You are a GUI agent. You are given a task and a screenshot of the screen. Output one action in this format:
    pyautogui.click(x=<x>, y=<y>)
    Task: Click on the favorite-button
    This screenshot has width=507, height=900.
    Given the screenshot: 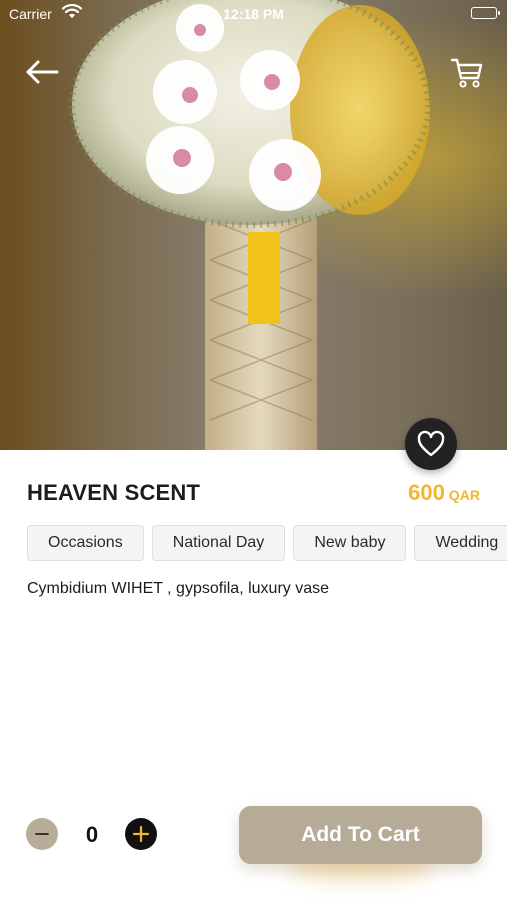 What is the action you would take?
    pyautogui.click(x=431, y=444)
    